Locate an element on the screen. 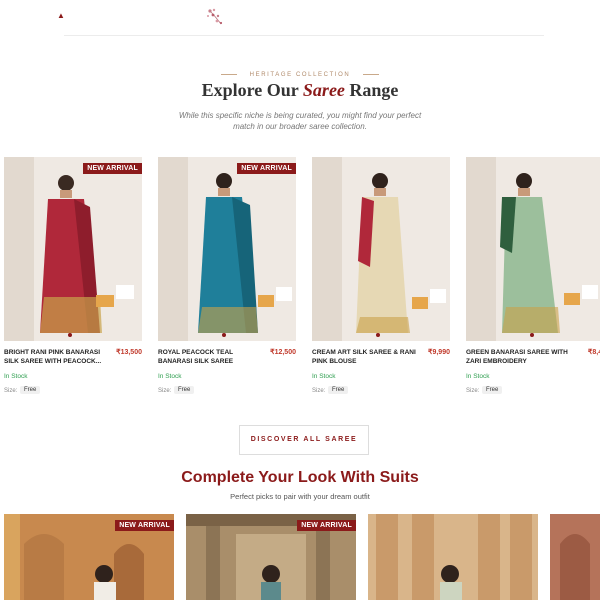  heading-suffix: Range is located at coordinates (371, 90).